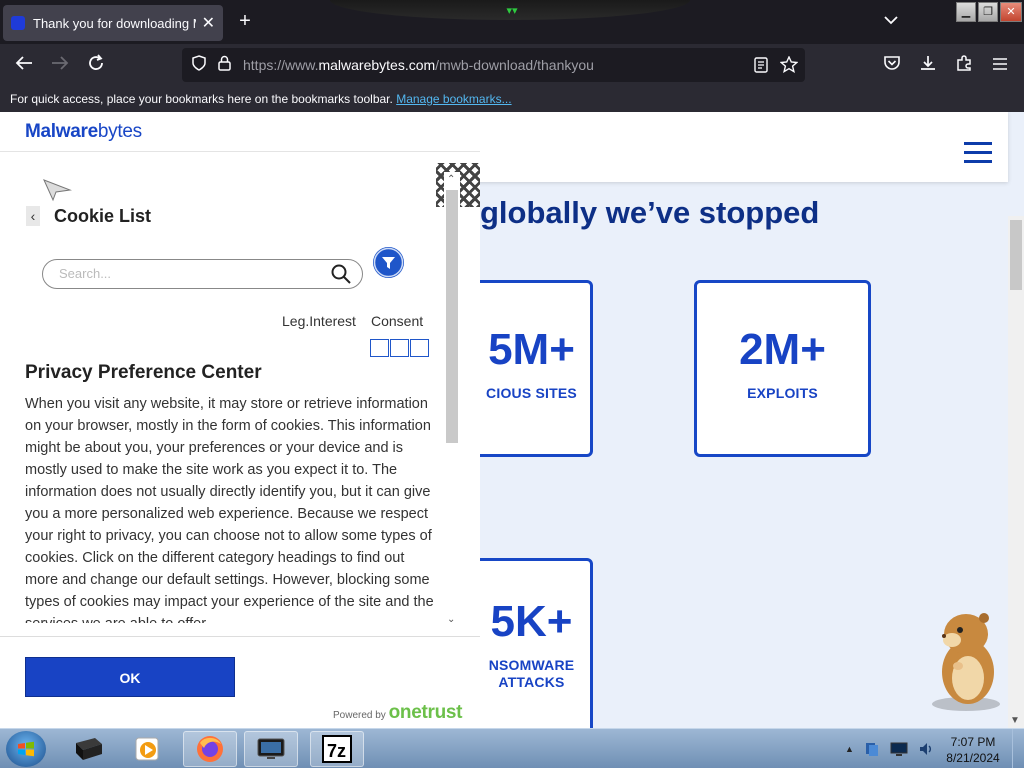  I want to click on search-icon, so click(341, 274).